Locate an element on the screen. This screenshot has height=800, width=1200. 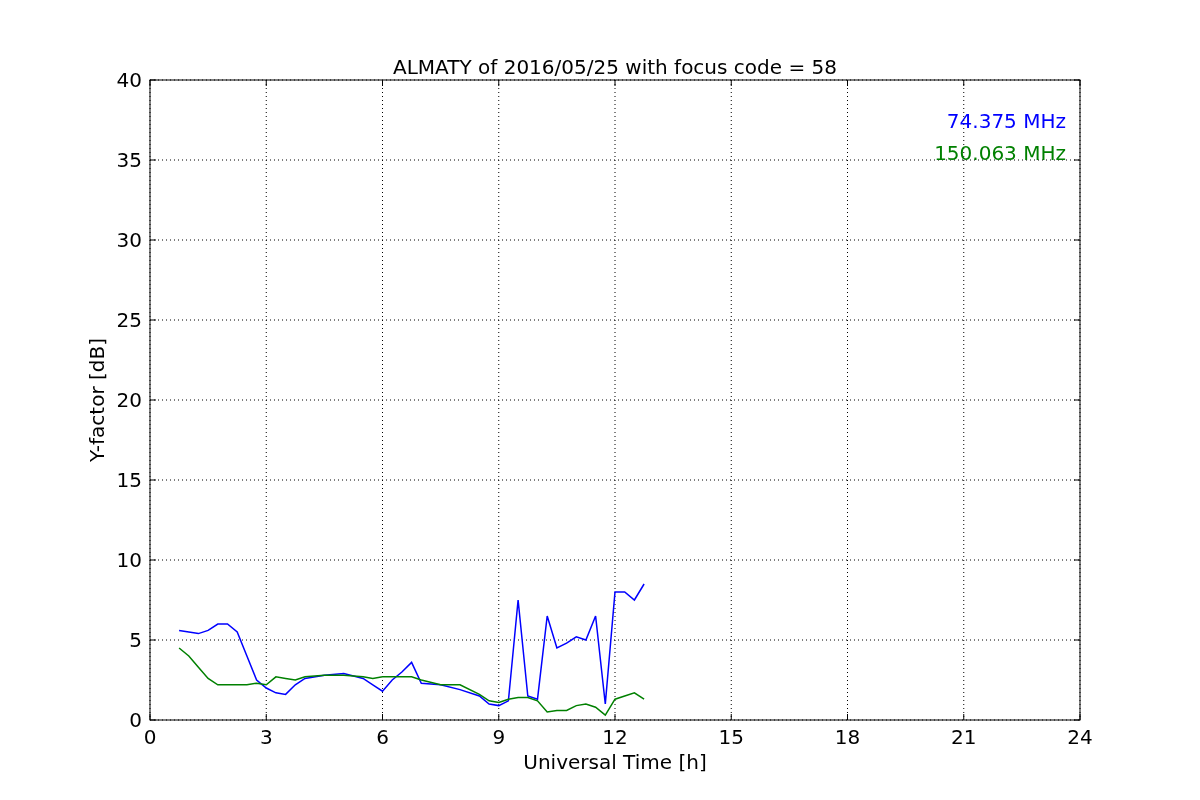
x-tick-label: 18 is located at coordinates (847, 737).